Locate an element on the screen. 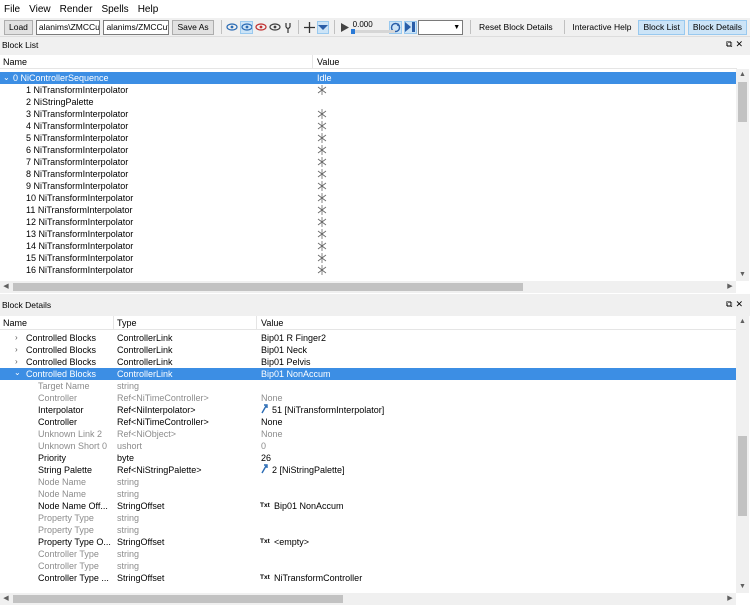  list-item: 9 NiTransformInterpolator is located at coordinates (368, 186).